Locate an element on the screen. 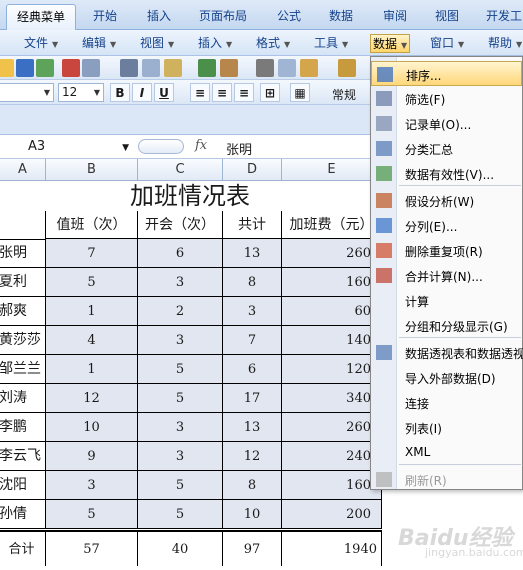 The width and height of the screenshot is (523, 570). menu-format: 格式 ▼ is located at coordinates (273, 43).